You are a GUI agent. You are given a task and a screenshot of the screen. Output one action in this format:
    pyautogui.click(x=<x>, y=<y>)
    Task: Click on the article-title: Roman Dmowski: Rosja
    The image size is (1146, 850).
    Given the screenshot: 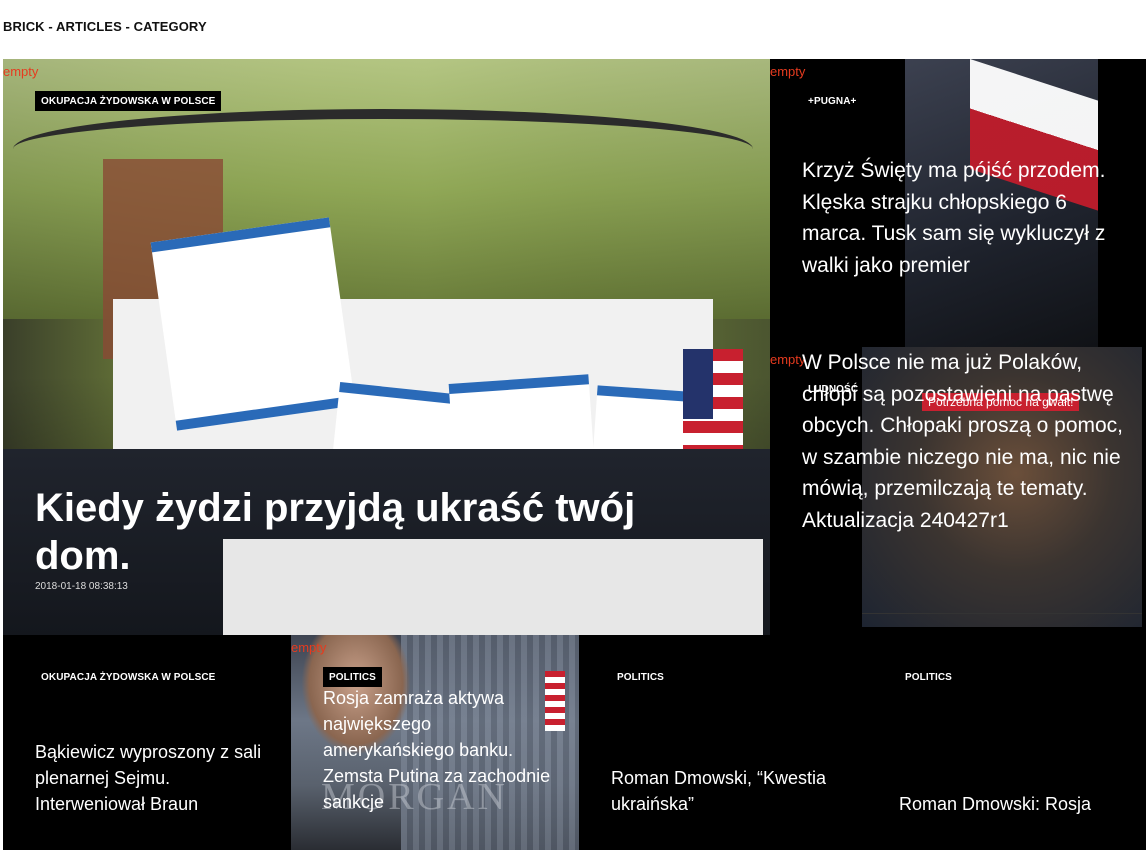 What is the action you would take?
    pyautogui.click(x=1019, y=804)
    